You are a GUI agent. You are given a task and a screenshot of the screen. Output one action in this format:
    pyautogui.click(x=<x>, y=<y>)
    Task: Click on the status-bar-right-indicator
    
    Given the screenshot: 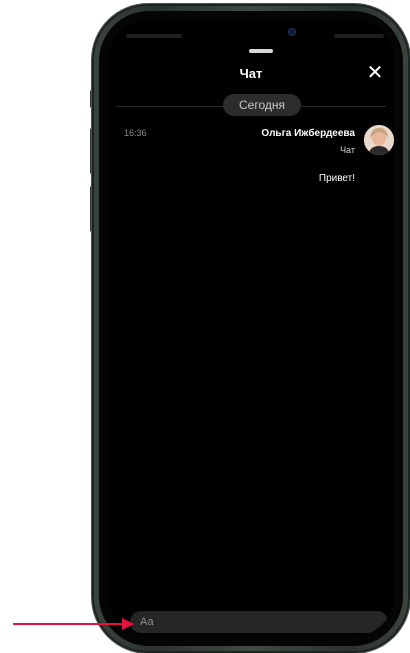 What is the action you would take?
    pyautogui.click(x=359, y=36)
    